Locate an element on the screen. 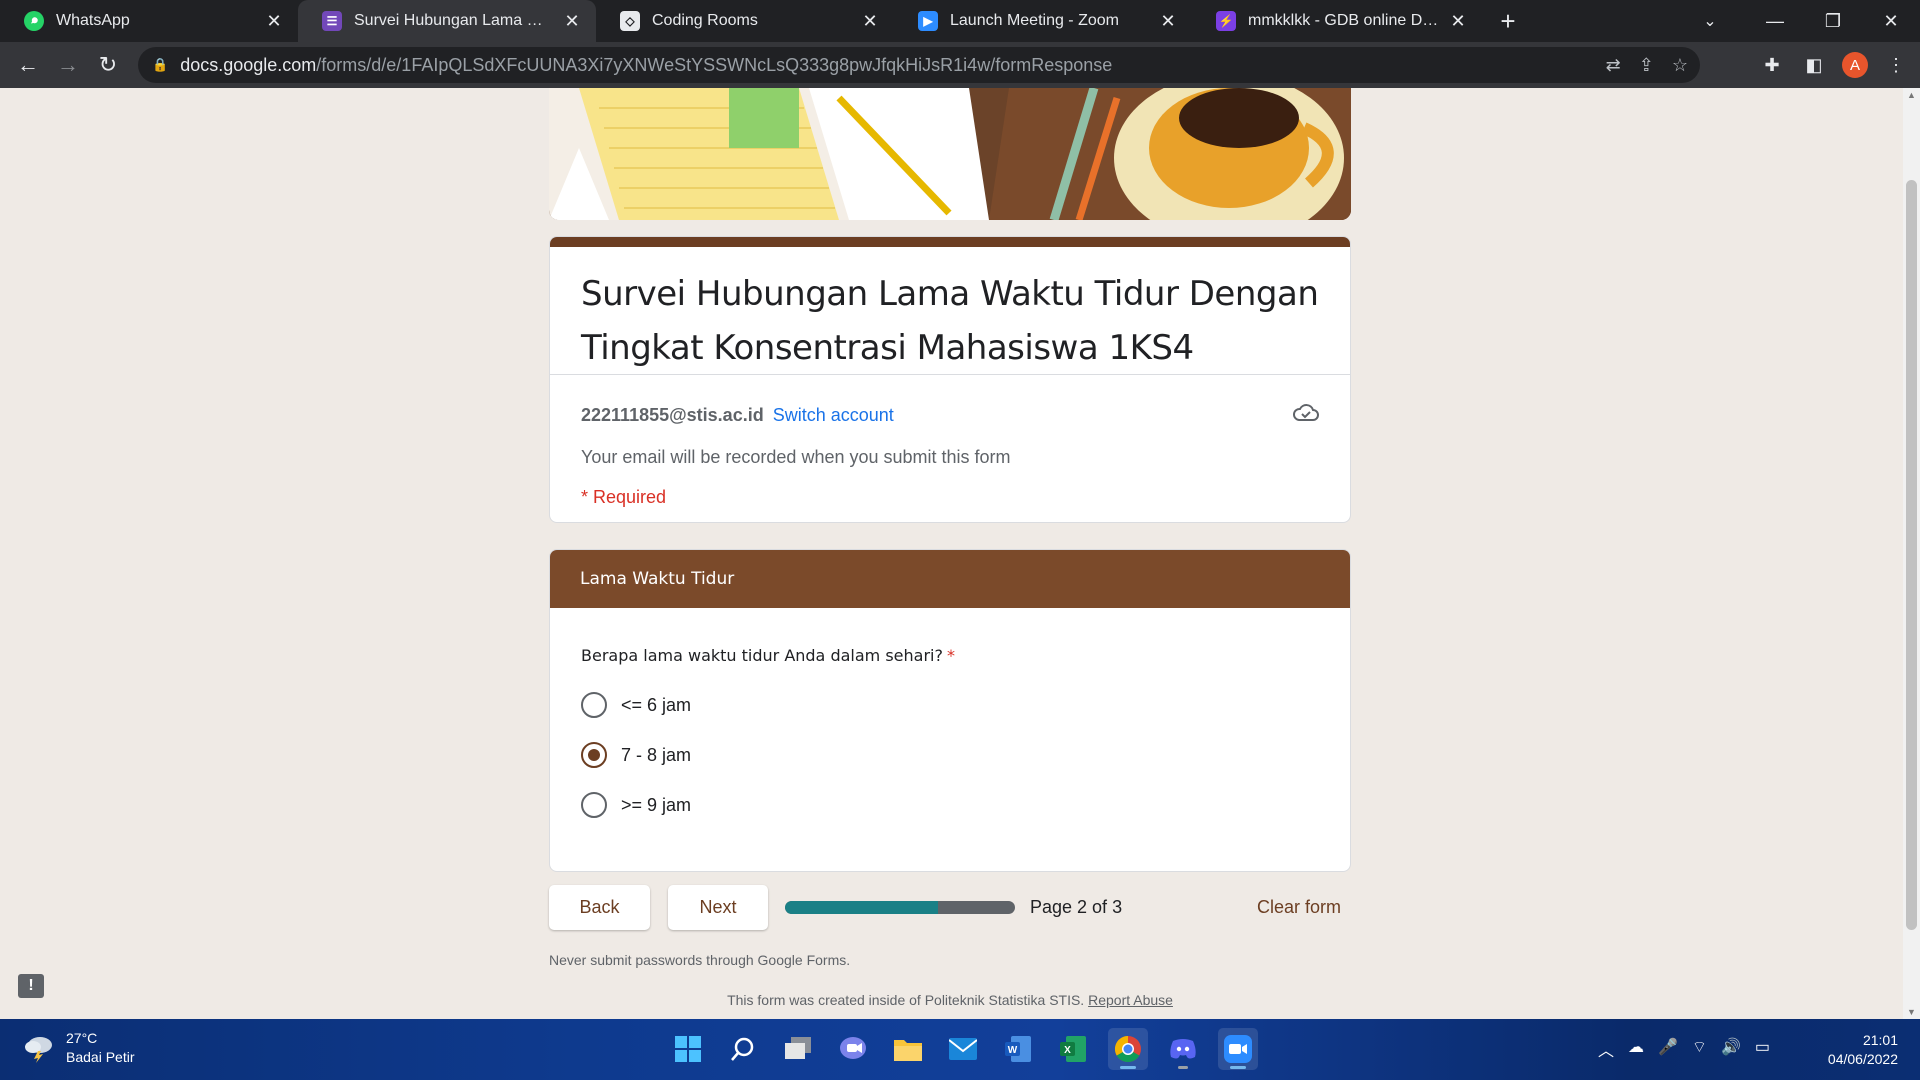  report-abuse-link: Report Abuse is located at coordinates (1130, 1000).